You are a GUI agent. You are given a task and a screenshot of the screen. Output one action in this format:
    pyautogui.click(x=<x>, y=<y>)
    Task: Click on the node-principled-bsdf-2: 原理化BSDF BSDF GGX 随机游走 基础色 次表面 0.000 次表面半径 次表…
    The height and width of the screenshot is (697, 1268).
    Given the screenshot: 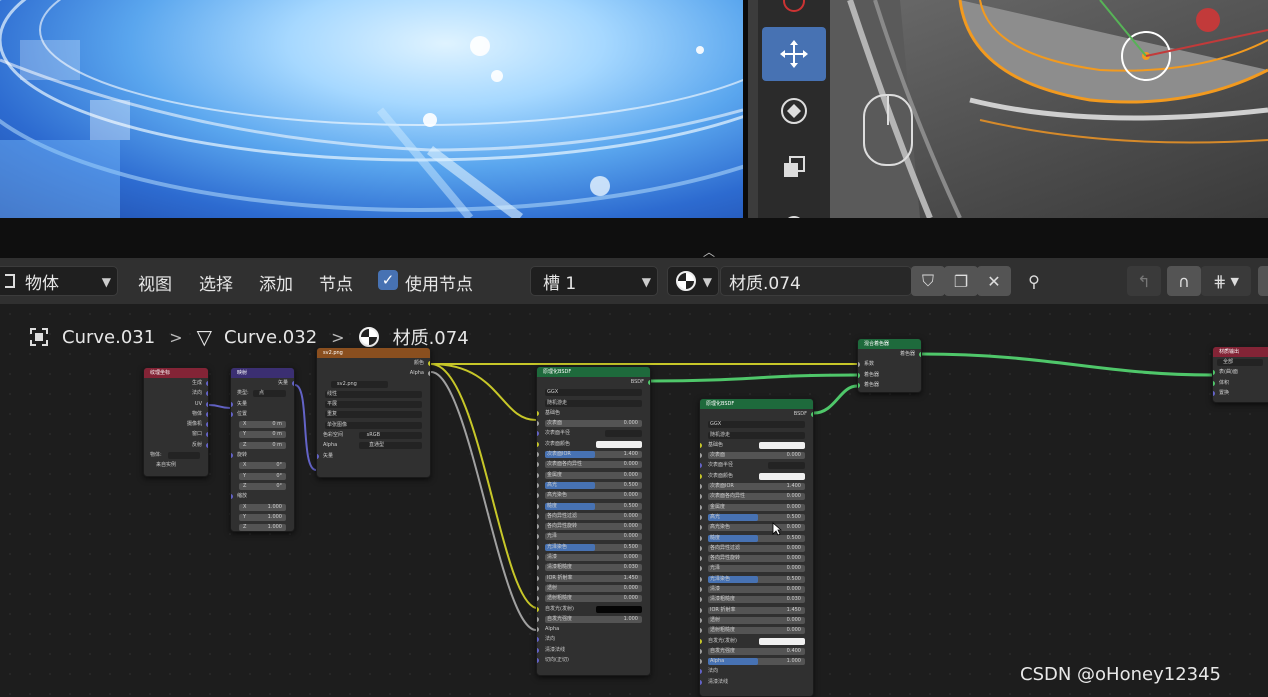 What is the action you would take?
    pyautogui.click(x=756, y=547)
    